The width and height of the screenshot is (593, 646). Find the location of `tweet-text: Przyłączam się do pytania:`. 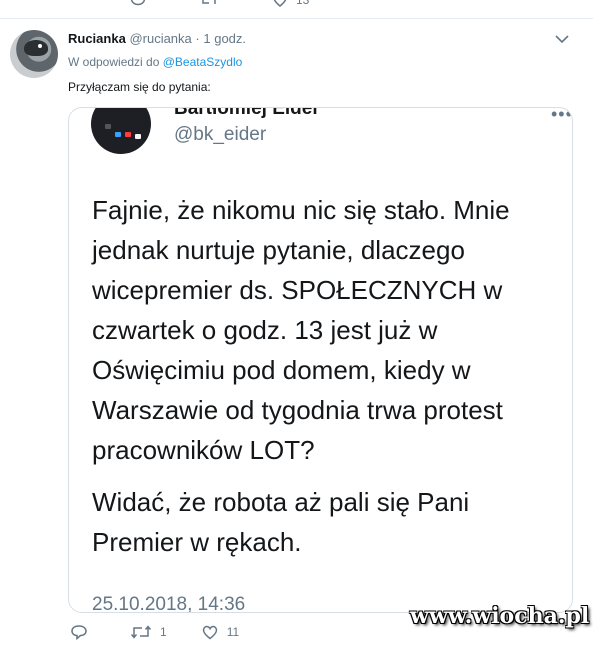

tweet-text: Przyłączam się do pytania: is located at coordinates (139, 87).